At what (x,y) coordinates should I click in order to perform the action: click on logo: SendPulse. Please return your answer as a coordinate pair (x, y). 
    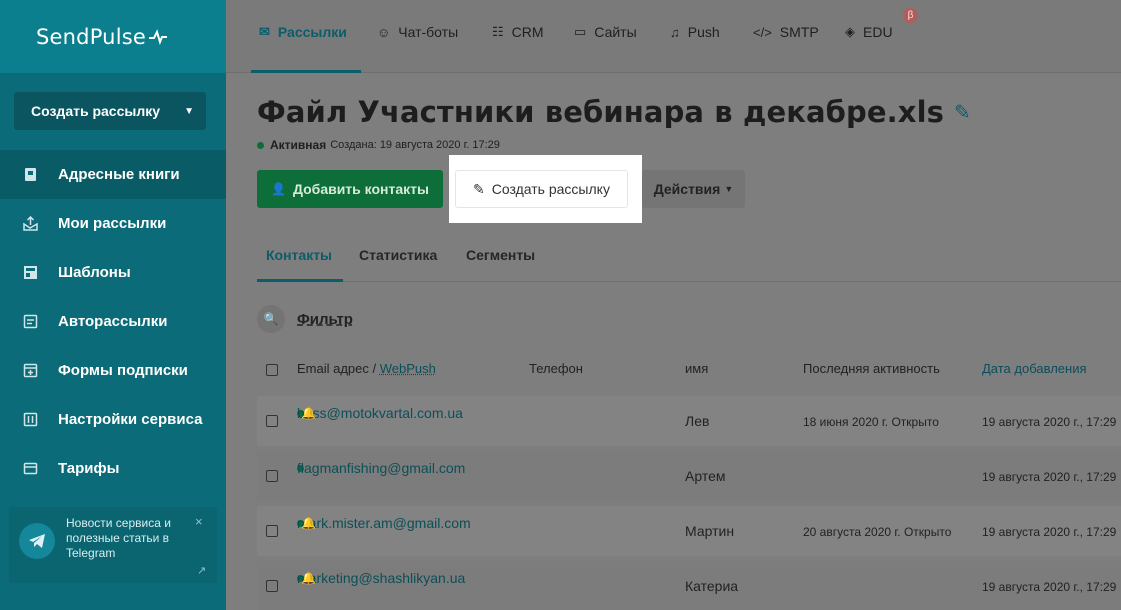
    Looking at the image, I should click on (113, 36).